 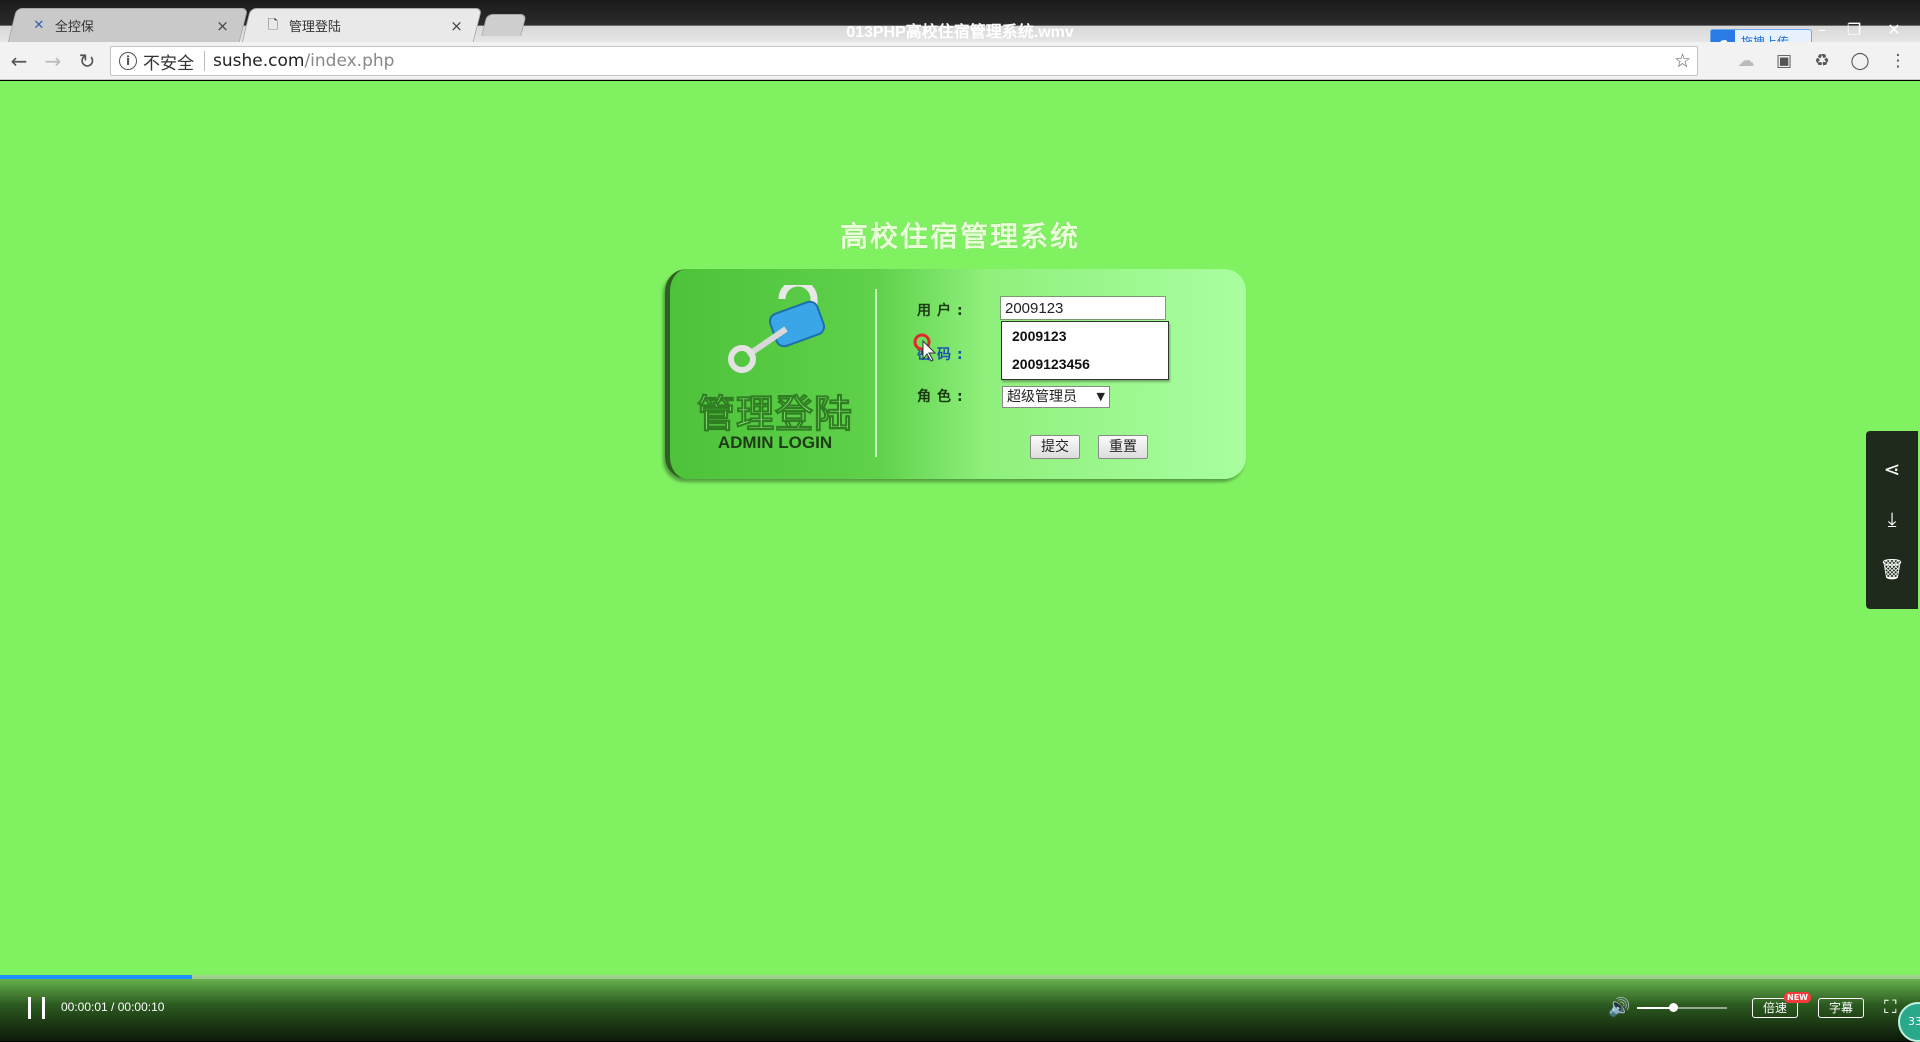 What do you see at coordinates (1854, 29) in the screenshot?
I see `restore-icon: ❐` at bounding box center [1854, 29].